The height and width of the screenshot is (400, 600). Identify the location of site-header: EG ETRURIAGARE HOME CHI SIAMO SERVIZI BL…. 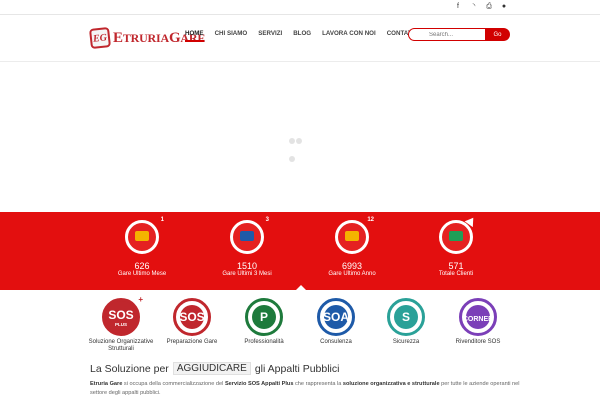
(300, 39).